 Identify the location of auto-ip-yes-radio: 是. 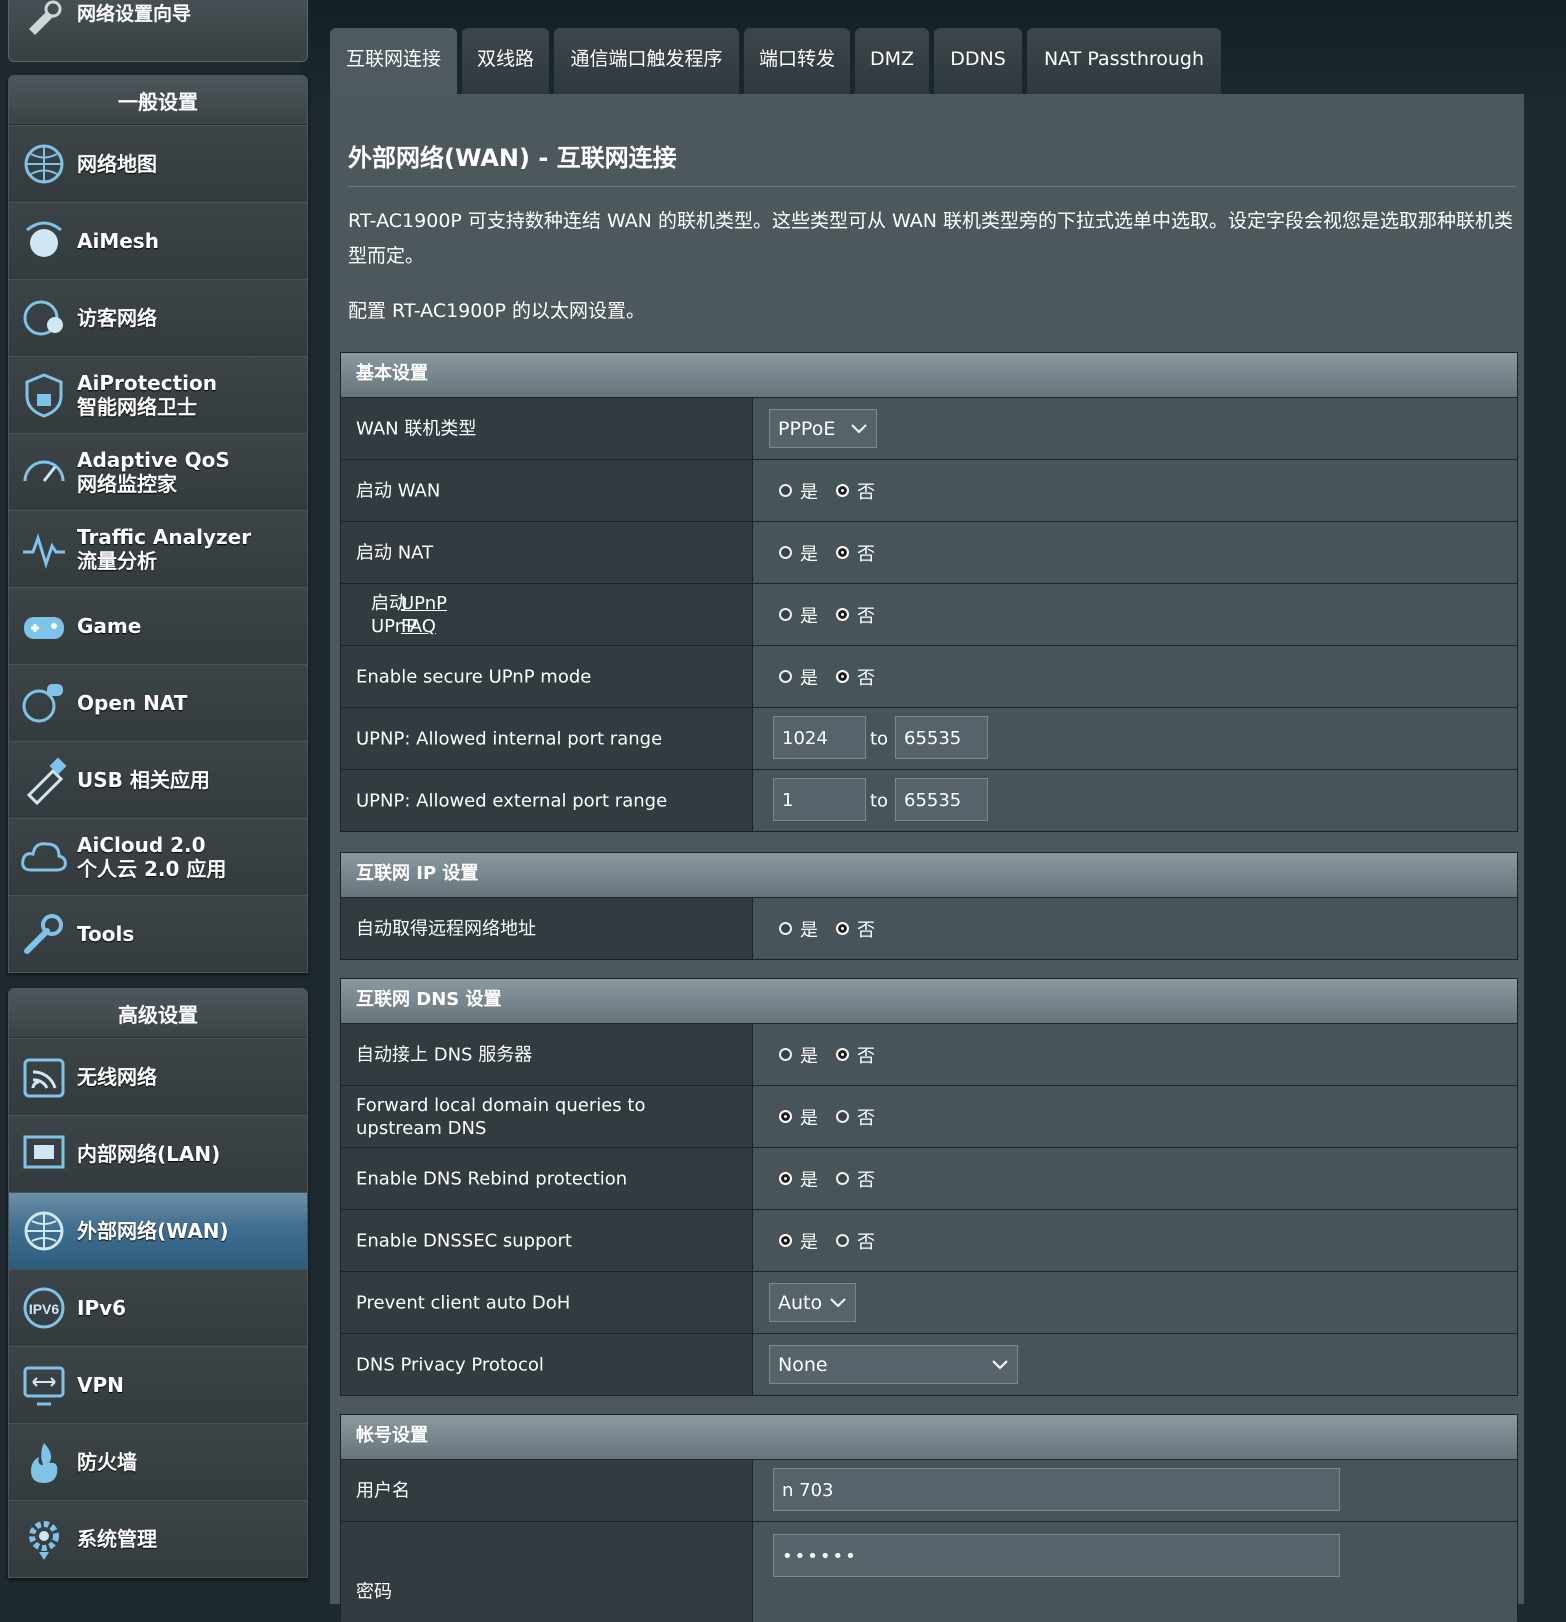
(798, 929).